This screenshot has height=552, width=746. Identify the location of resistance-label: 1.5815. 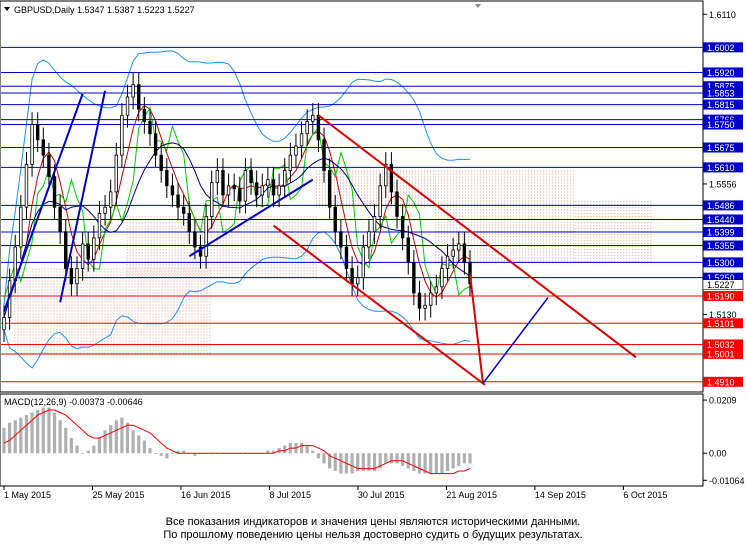
(721, 105).